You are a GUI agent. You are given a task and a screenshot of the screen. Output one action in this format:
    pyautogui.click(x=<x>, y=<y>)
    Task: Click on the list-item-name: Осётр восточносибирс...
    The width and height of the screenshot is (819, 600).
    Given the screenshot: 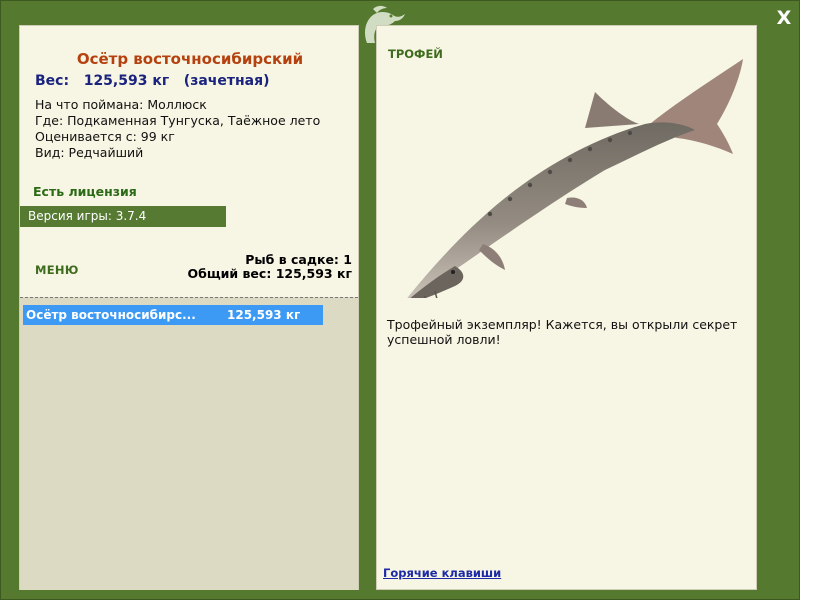 What is the action you would take?
    pyautogui.click(x=111, y=315)
    